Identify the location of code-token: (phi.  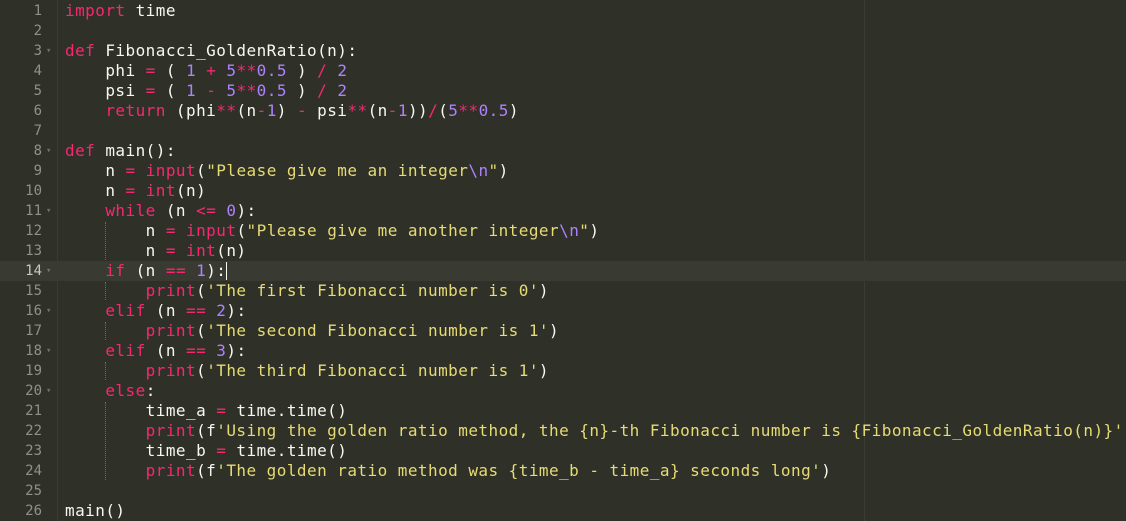
(191, 110).